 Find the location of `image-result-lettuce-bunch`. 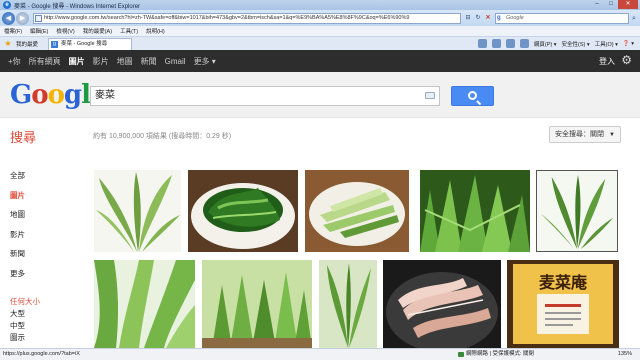

image-result-lettuce-bunch is located at coordinates (577, 211).